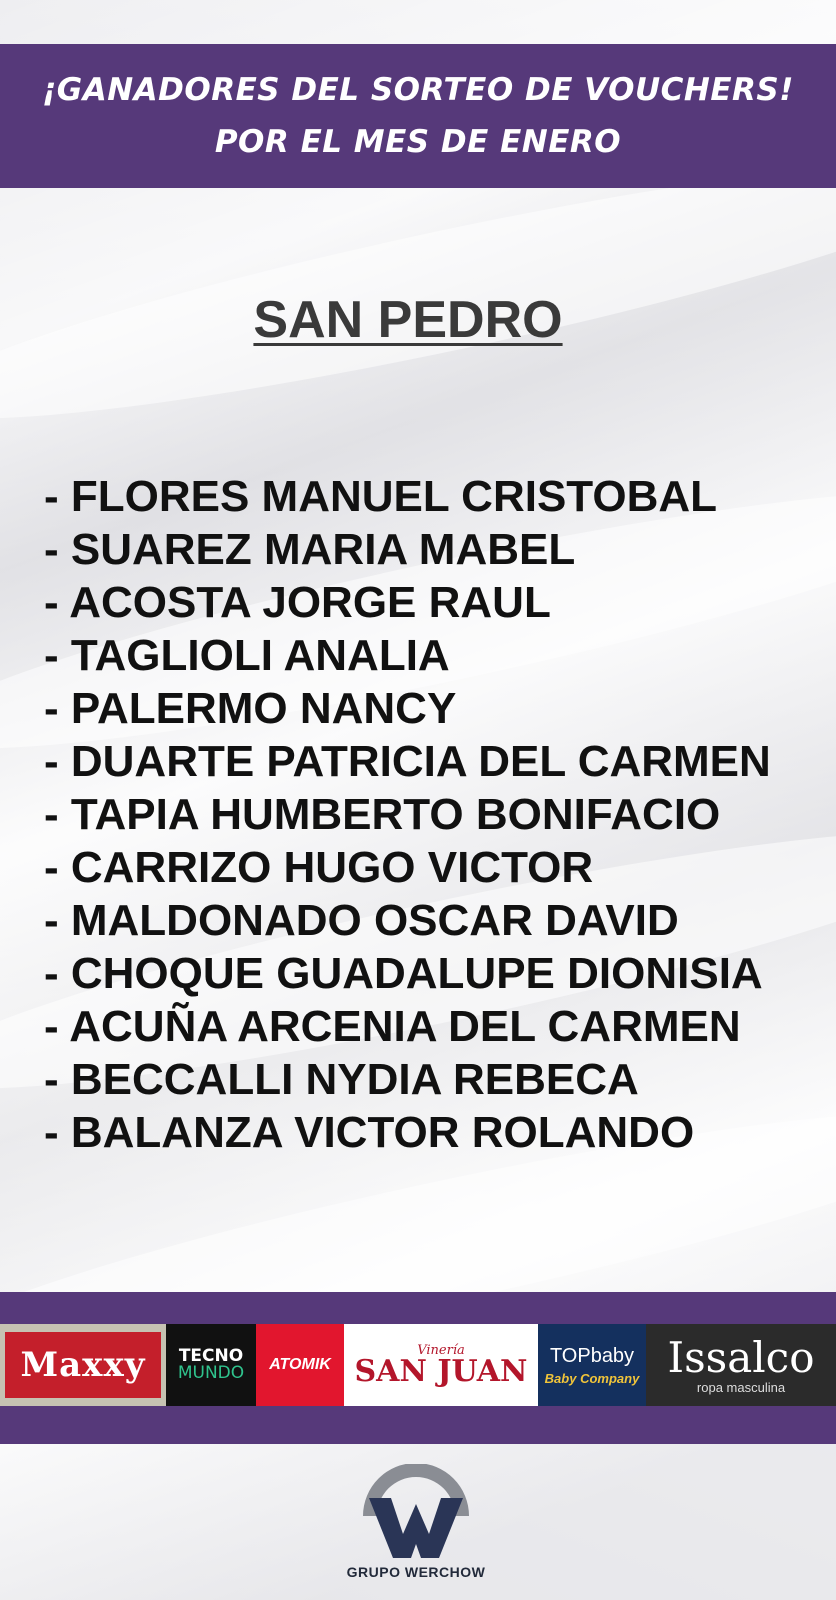 The height and width of the screenshot is (1600, 836). I want to click on list-item: - BECCALLI NYDIA REBECA, so click(341, 1079).